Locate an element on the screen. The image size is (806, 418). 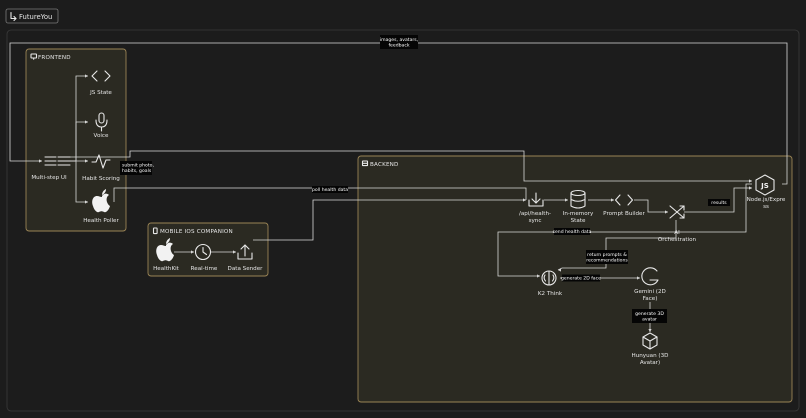
svg-text: return prompts & is located at coordinates (607, 255).